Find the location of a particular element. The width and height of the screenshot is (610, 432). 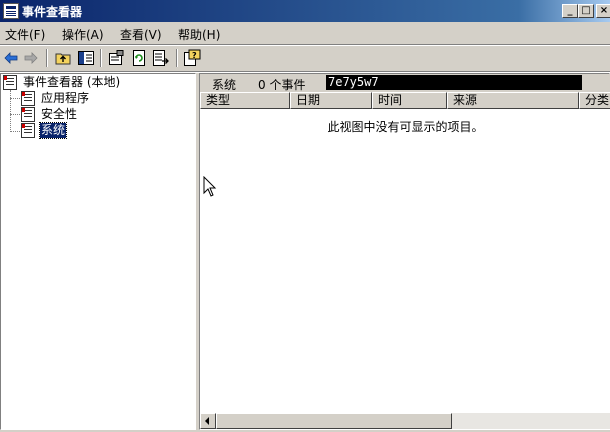

column-headers: 类型 日期 时间 来源 分类 is located at coordinates (405, 100).